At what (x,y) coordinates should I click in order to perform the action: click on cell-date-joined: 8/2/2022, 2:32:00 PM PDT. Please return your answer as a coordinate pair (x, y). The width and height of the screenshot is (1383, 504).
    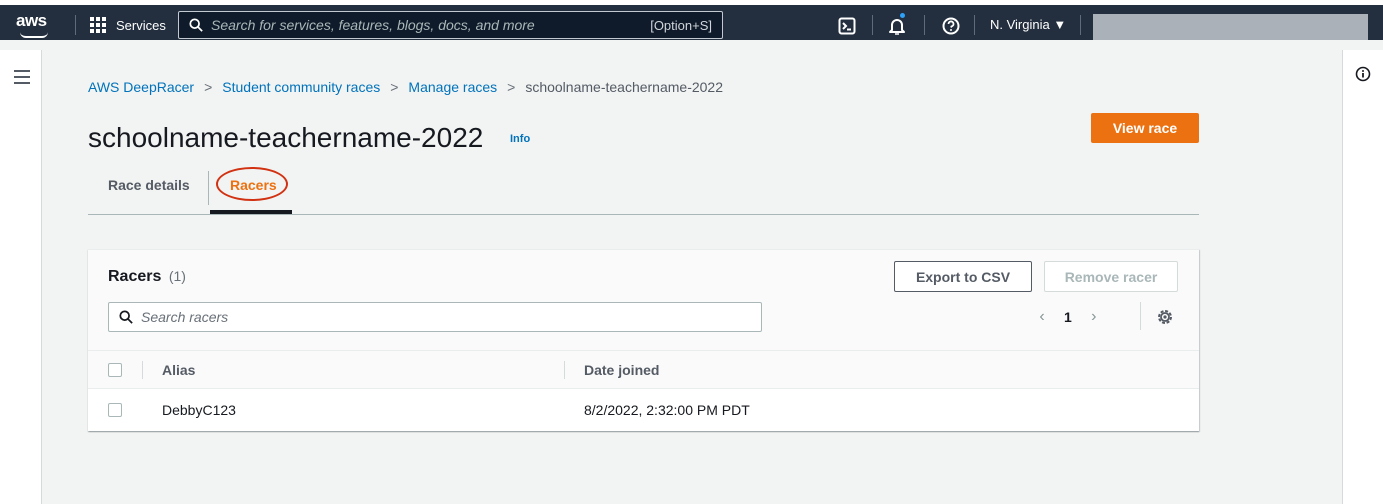
    Looking at the image, I should click on (667, 410).